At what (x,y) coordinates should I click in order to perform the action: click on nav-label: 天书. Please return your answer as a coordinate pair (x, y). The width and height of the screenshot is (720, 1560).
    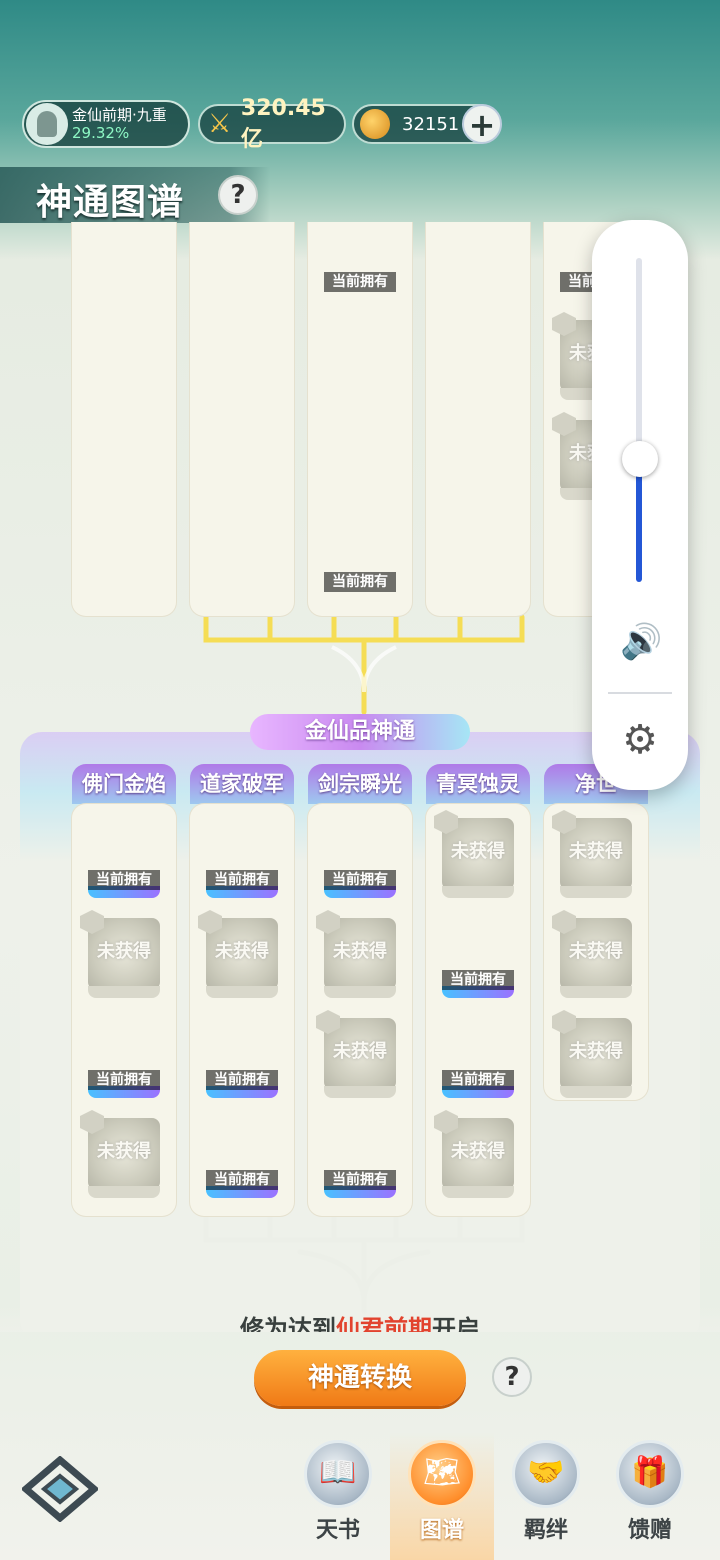
    Looking at the image, I should click on (337, 1530).